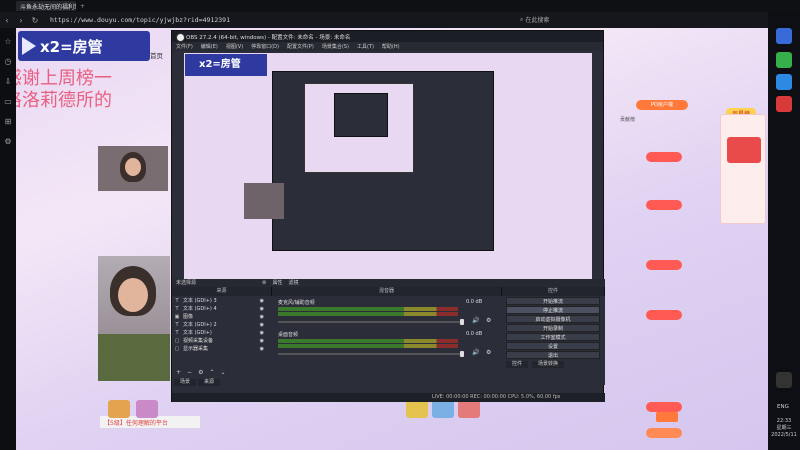 The image size is (800, 450). I want to click on back-icon: ‹, so click(7, 20).